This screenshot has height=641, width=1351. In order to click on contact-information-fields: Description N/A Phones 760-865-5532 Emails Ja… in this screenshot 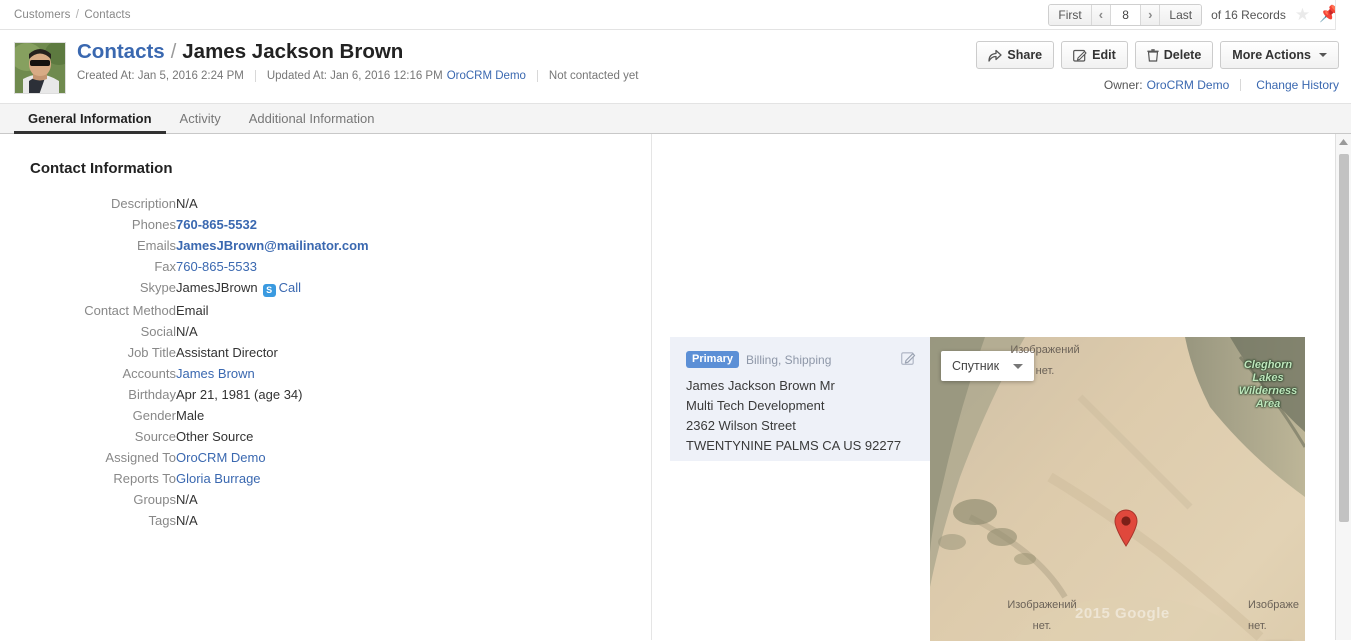, I will do `click(184, 362)`.